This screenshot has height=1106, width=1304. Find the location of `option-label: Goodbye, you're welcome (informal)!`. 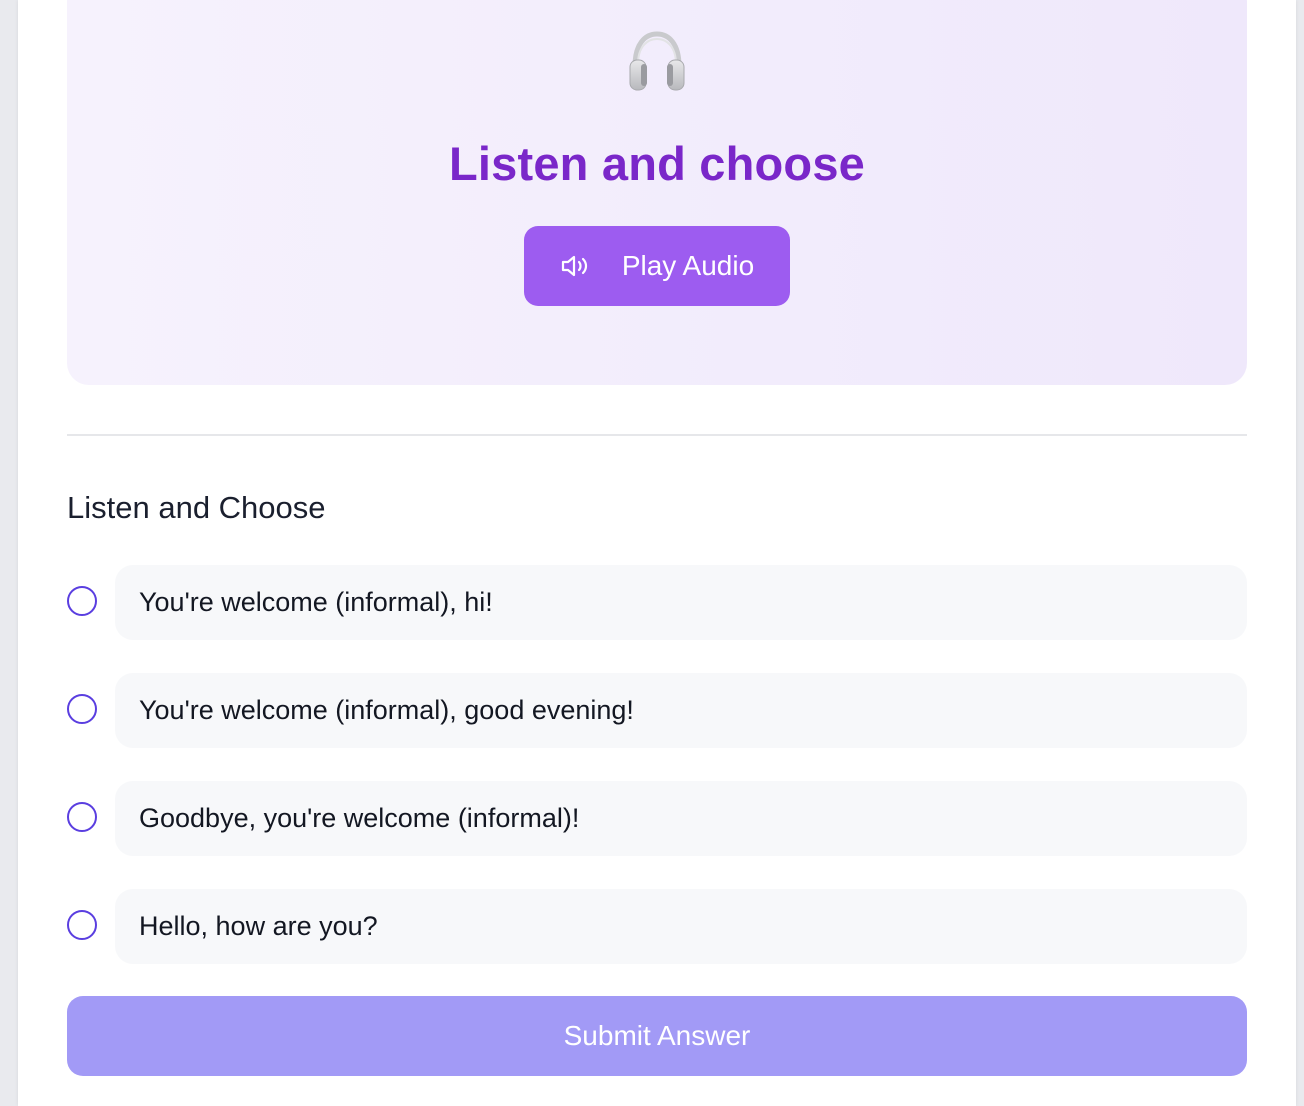

option-label: Goodbye, you're welcome (informal)! is located at coordinates (359, 818).